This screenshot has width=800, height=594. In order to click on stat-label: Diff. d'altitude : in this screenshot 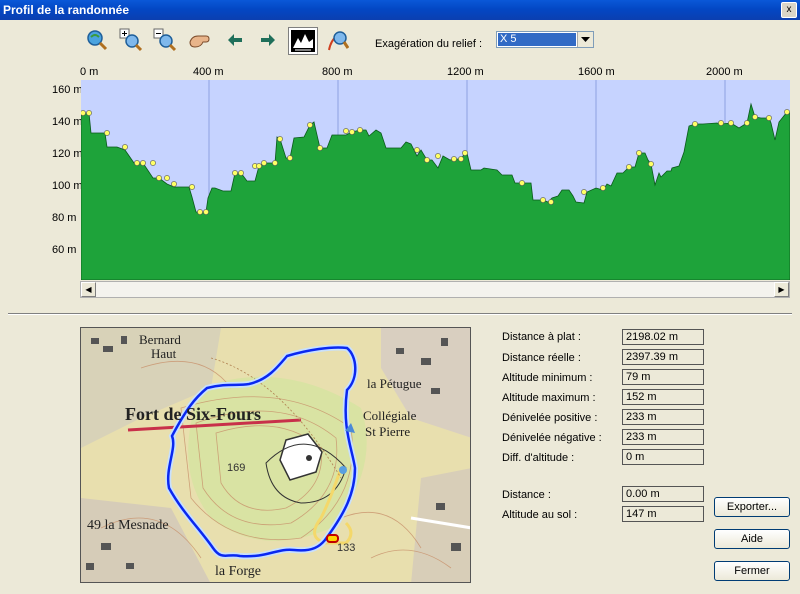, I will do `click(538, 458)`.